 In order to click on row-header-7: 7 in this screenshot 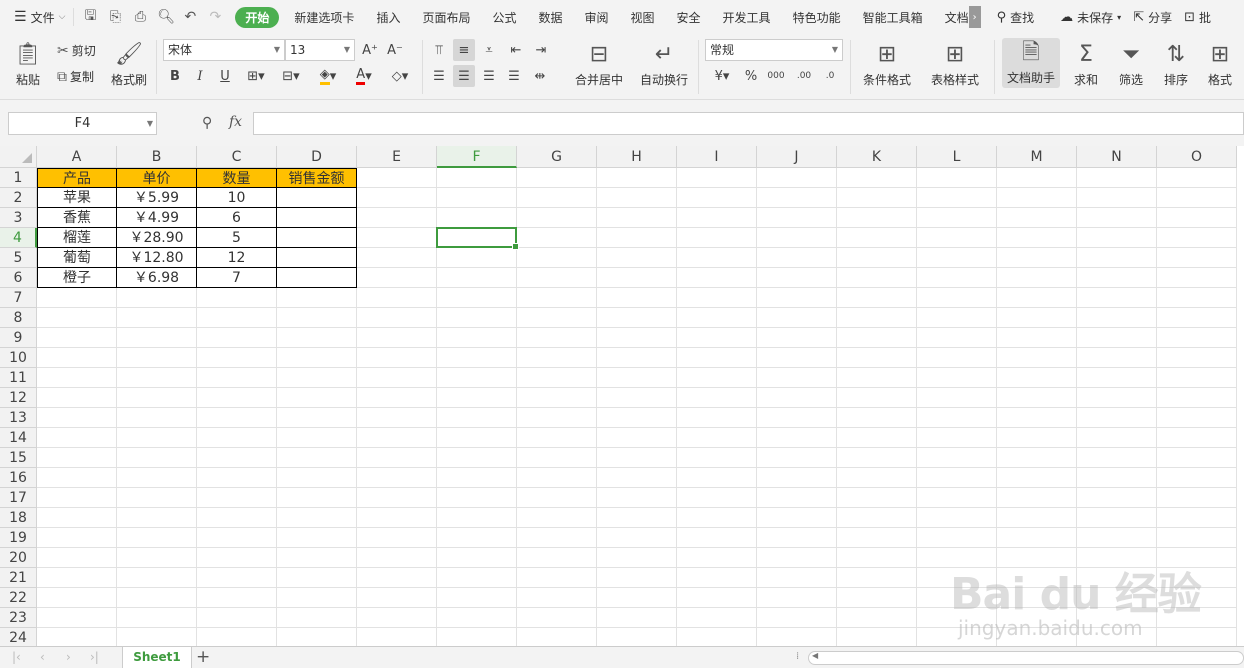, I will do `click(18, 298)`.